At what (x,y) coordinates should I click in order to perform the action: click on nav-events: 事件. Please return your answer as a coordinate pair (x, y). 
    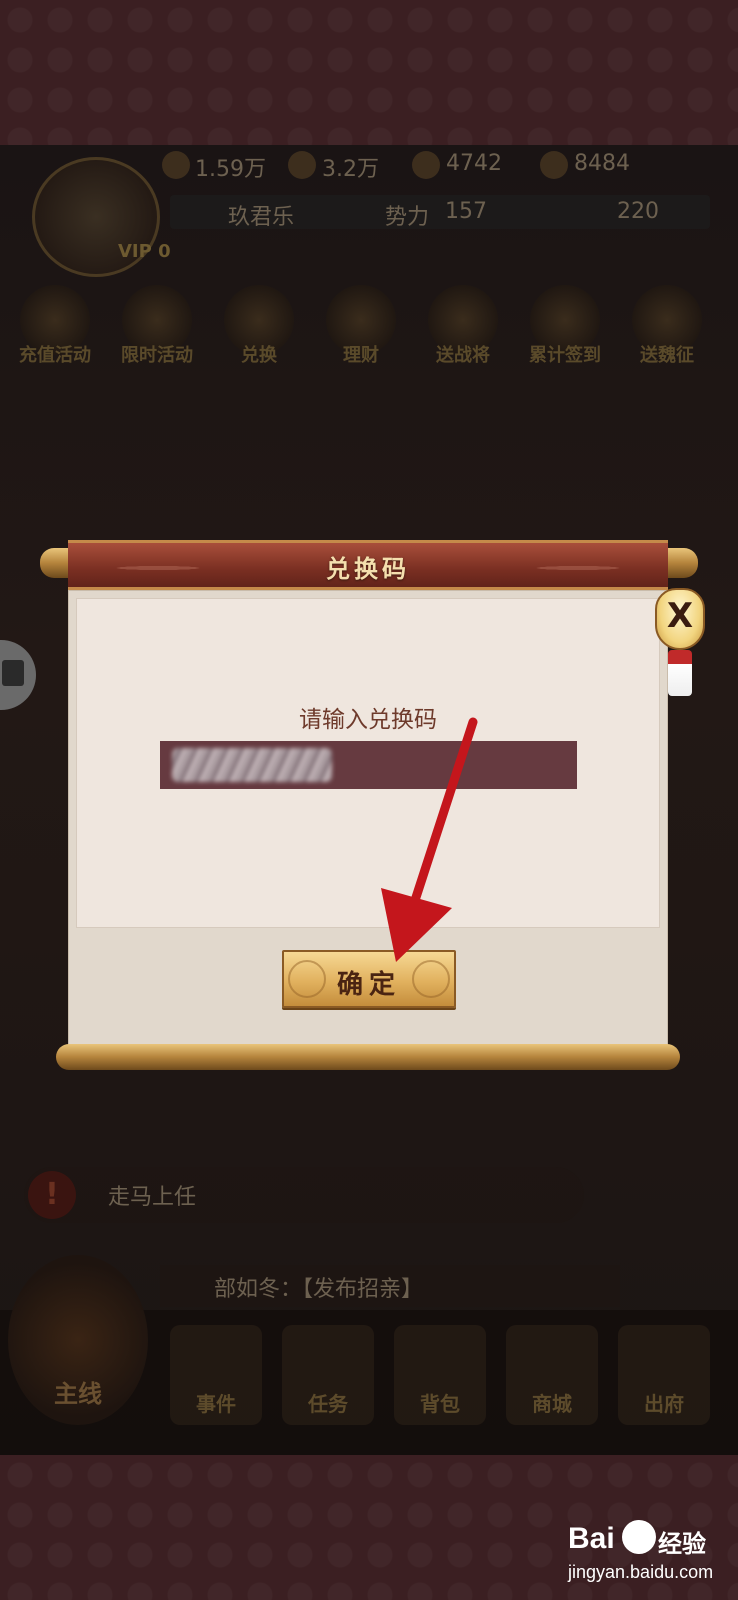
    Looking at the image, I should click on (216, 1375).